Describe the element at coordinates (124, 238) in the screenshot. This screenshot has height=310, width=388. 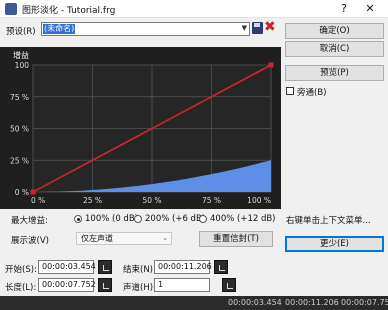
I see `show-wave-dropdown: 仅左声道 ⌄` at that location.